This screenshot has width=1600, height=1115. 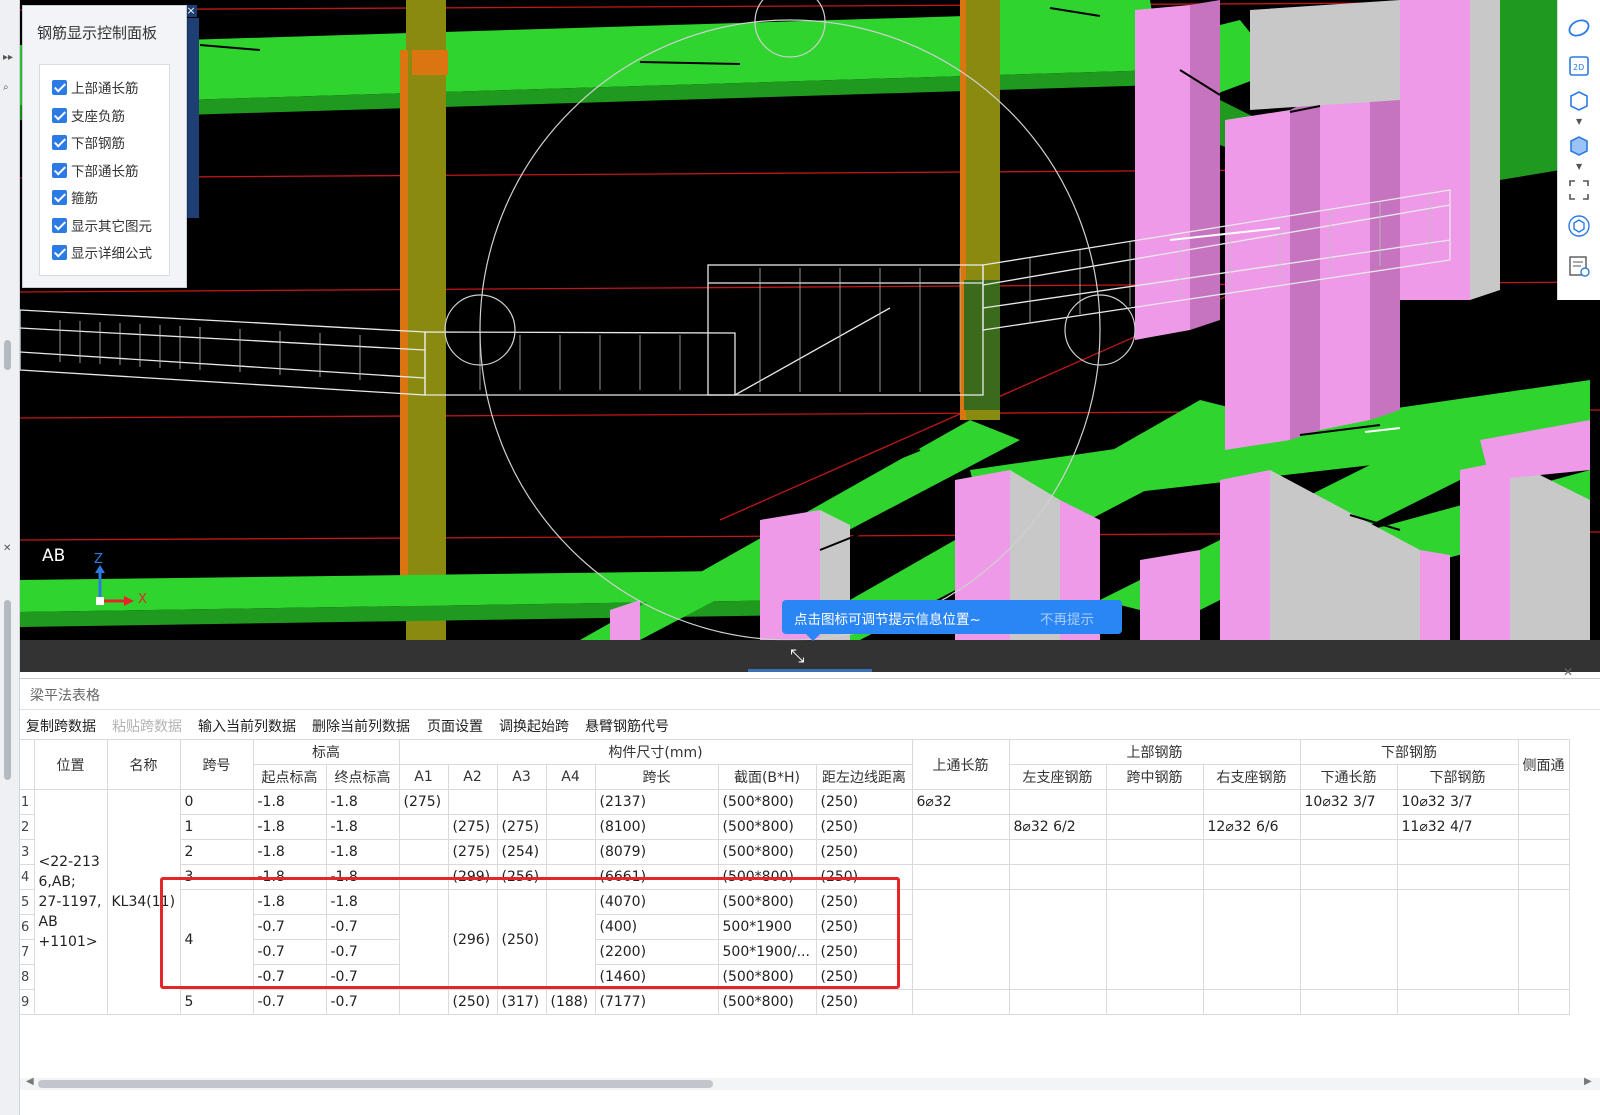 What do you see at coordinates (472, 1002) in the screenshot?
I see `a2-cell: (250)` at bounding box center [472, 1002].